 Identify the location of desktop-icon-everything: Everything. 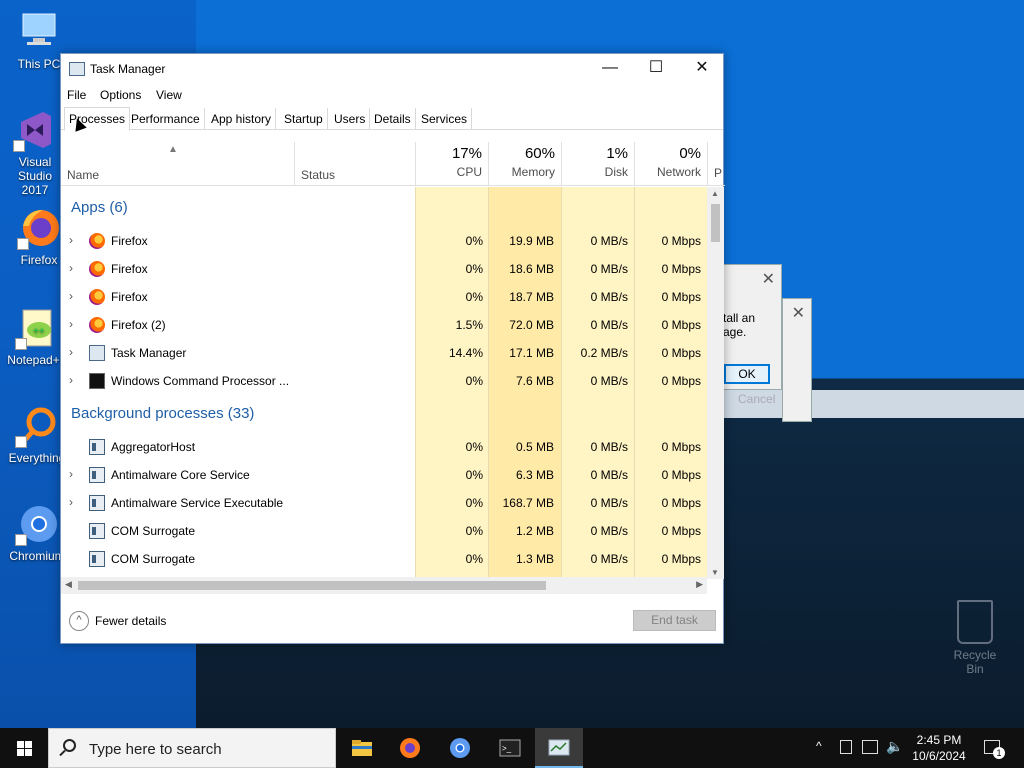
(37, 434).